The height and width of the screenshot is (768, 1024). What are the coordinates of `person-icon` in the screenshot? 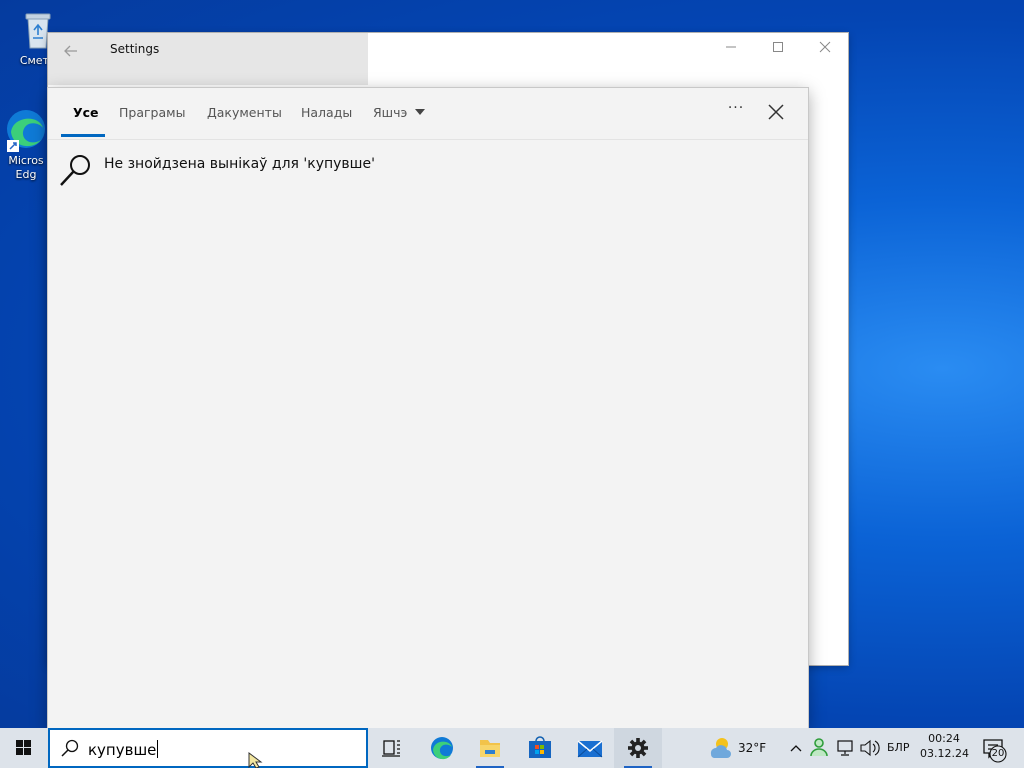 It's located at (819, 747).